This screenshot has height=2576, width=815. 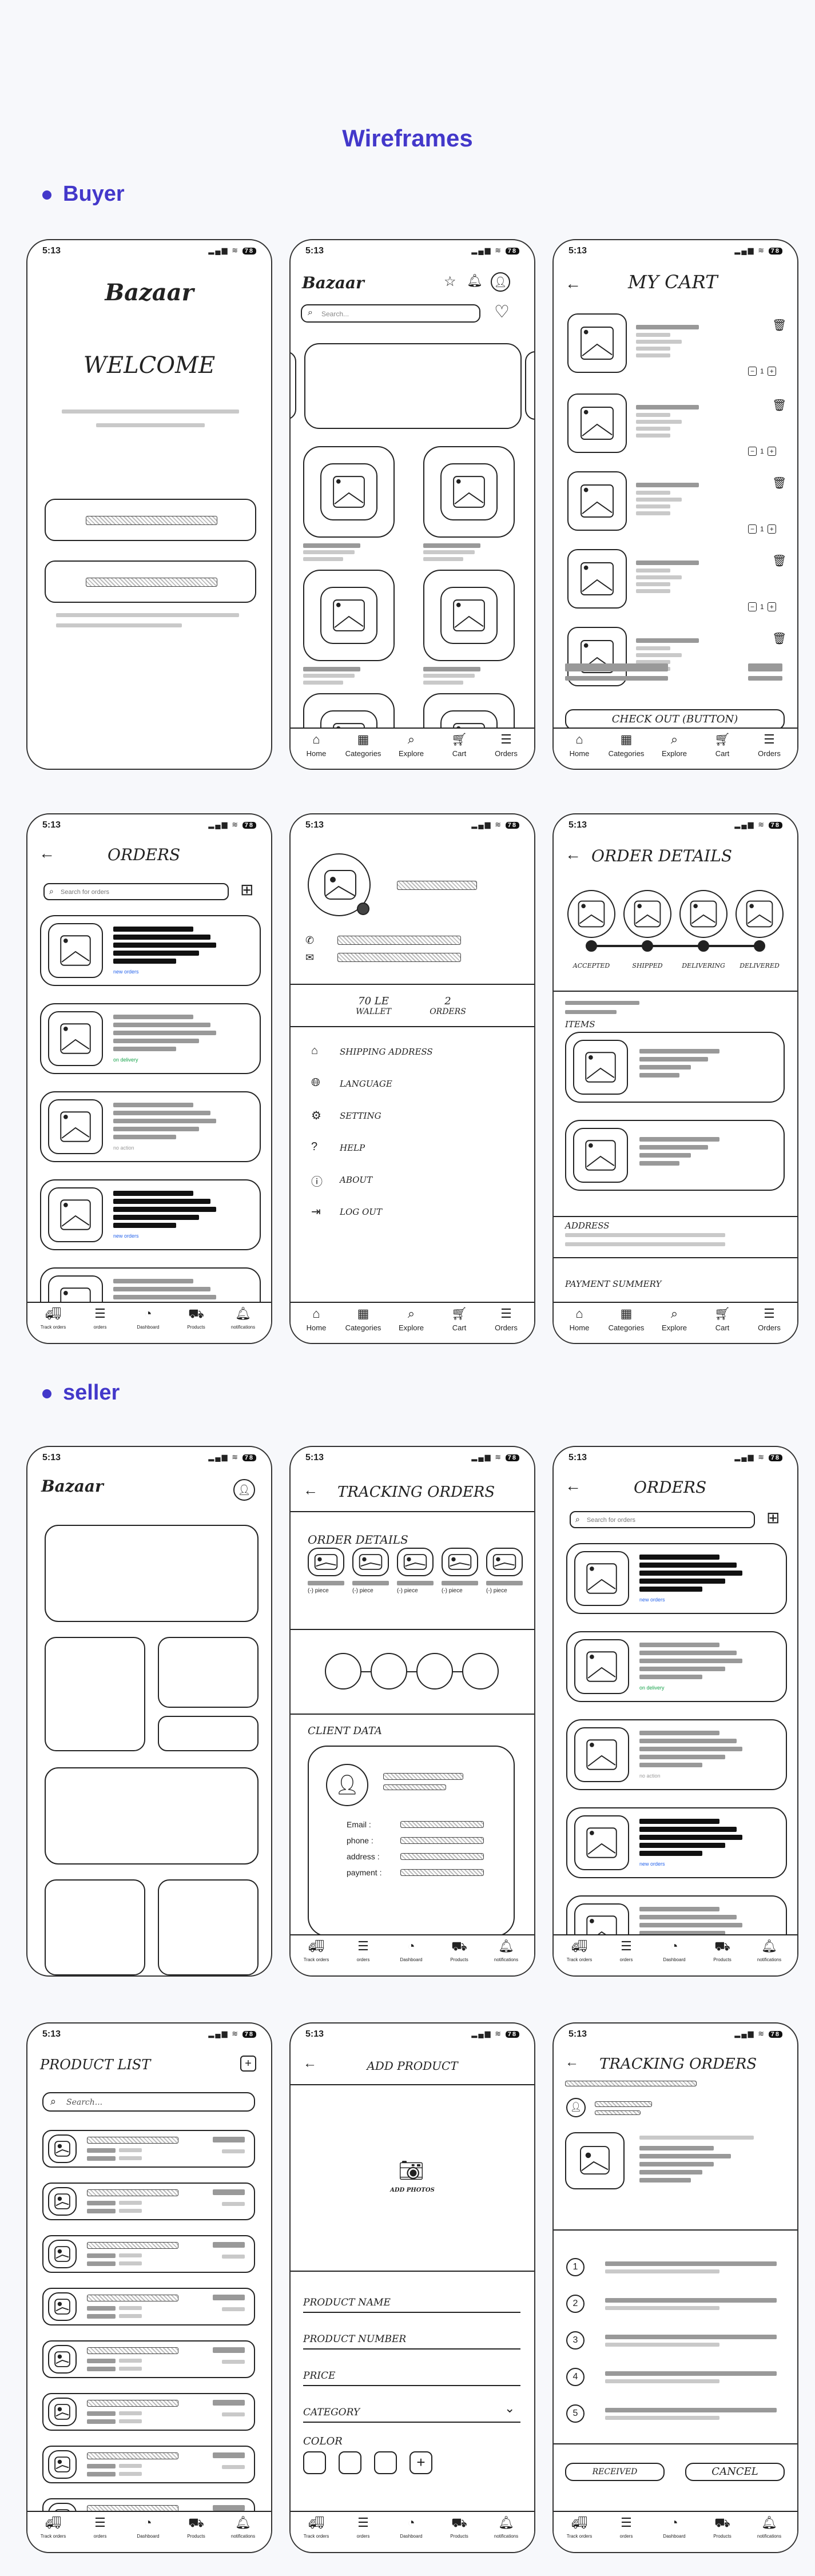 What do you see at coordinates (414, 1053) in the screenshot?
I see `profile-menu-shipping-address: ⌂ SHIPPING ADDRESS` at bounding box center [414, 1053].